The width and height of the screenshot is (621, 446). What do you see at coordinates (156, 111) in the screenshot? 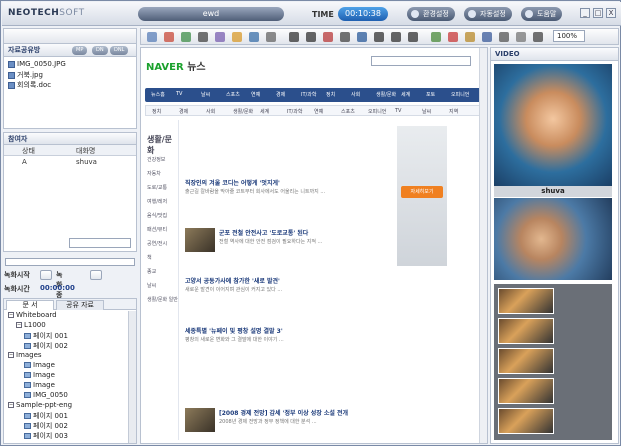
I see `sub-nav-item: 정치` at bounding box center [156, 111].